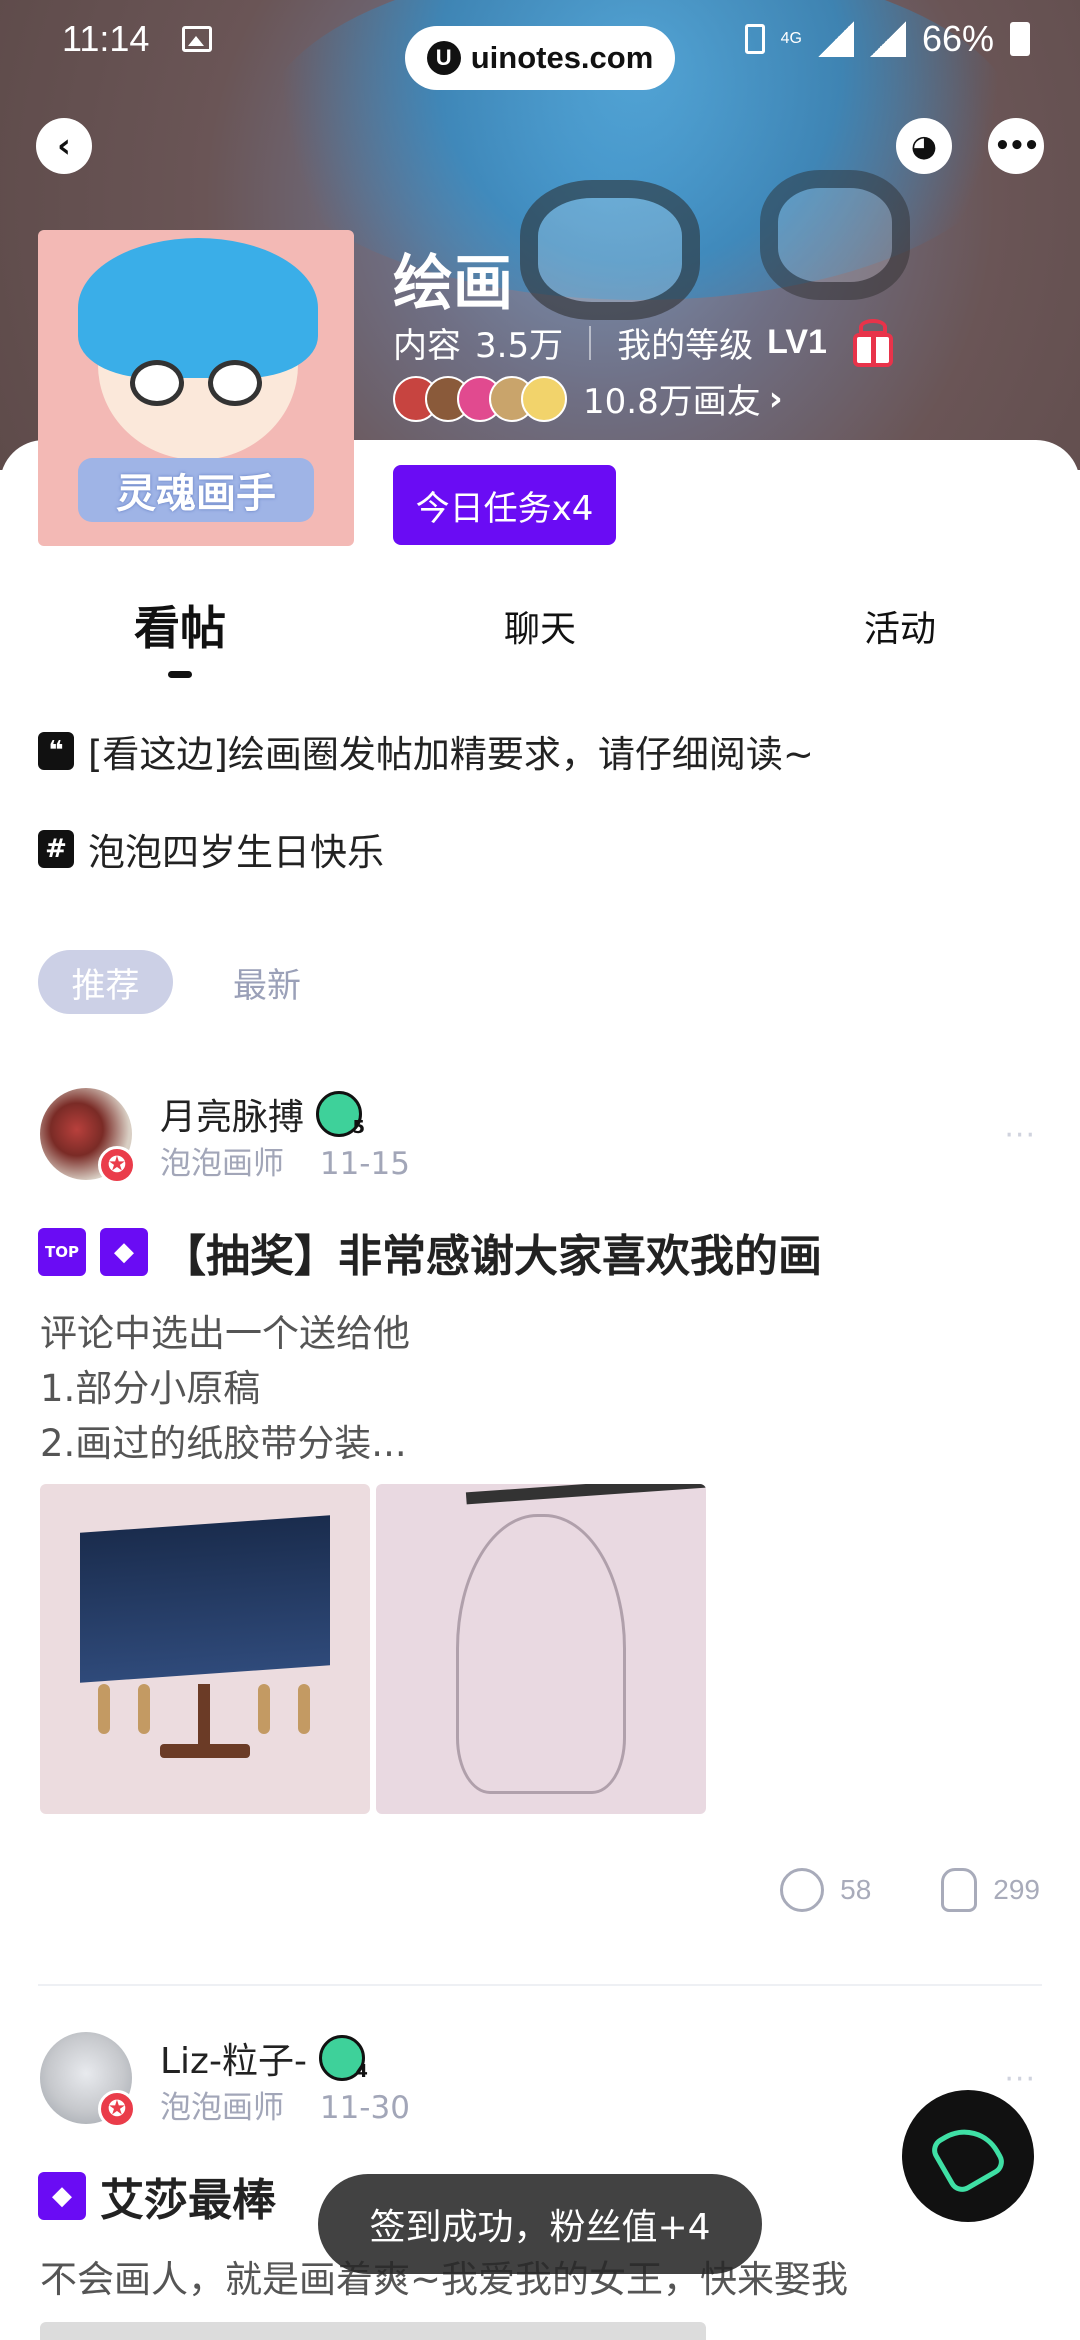  I want to click on vibrate-icon, so click(754, 39).